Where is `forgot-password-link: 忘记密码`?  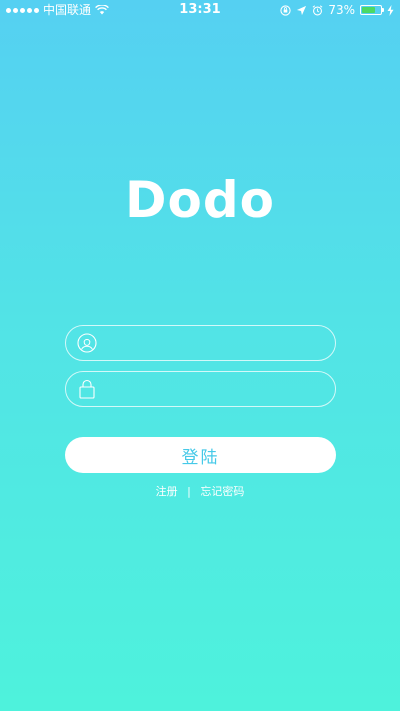 forgot-password-link: 忘记密码 is located at coordinates (222, 491).